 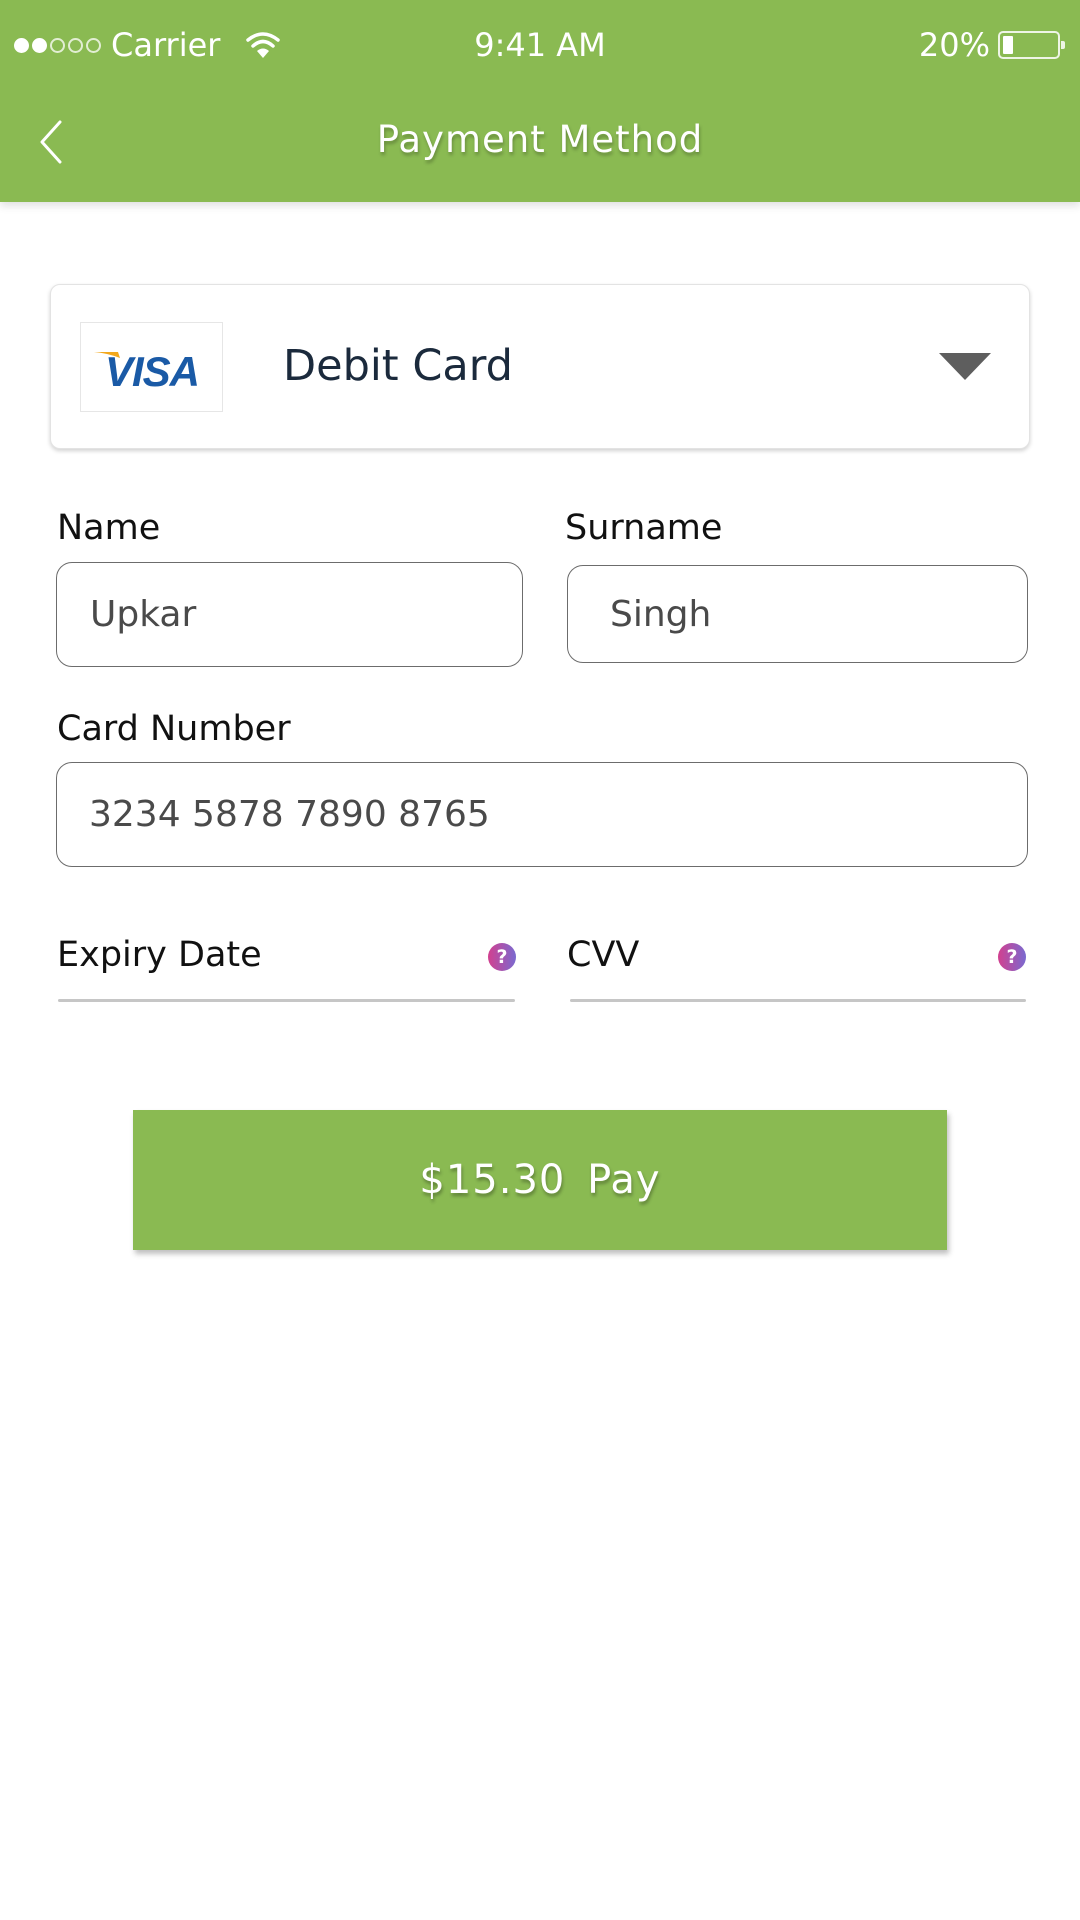 I want to click on app-header: Carrier 9:41 AM 20% Payment Method, so click(x=540, y=101).